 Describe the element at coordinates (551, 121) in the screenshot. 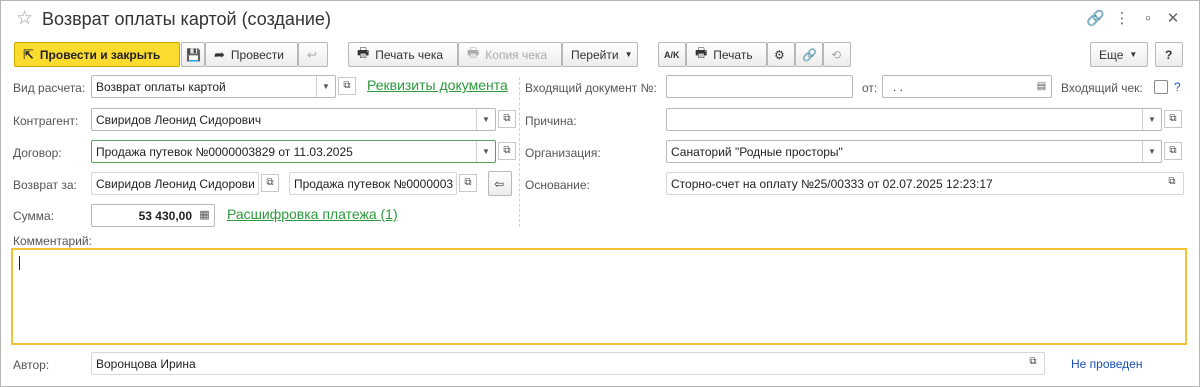

I see `reason-label: Причина:` at that location.